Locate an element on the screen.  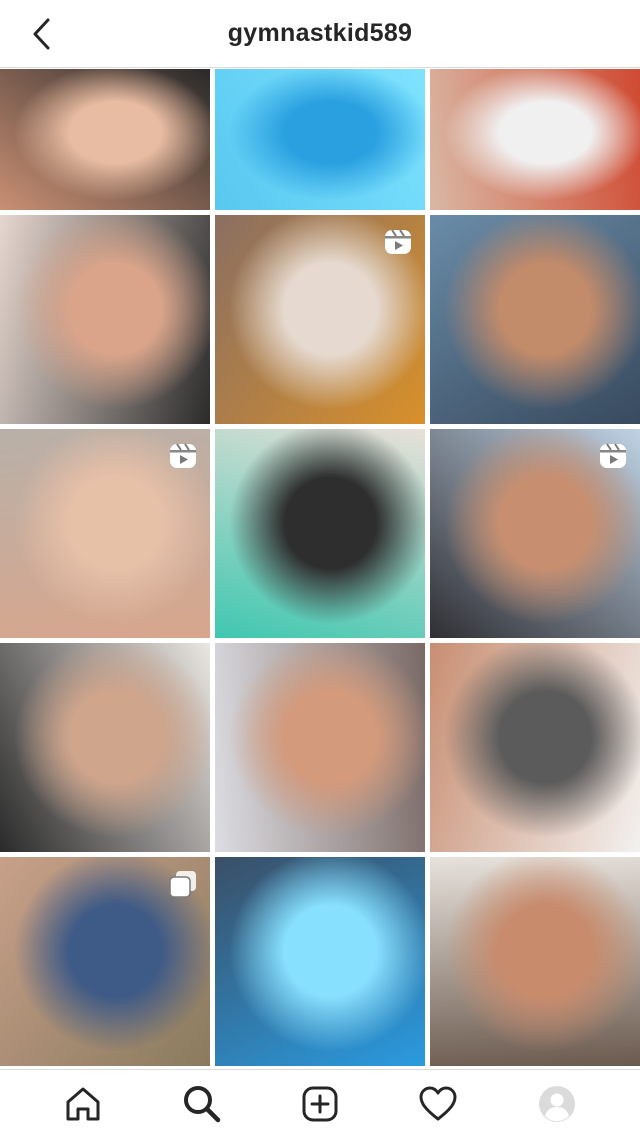
nav-search is located at coordinates (202, 1104).